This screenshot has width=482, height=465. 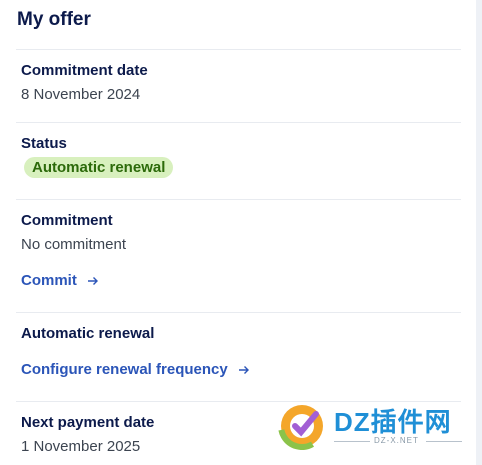 I want to click on configure-renewal-link-label: Configure renewal frequency, so click(x=124, y=369).